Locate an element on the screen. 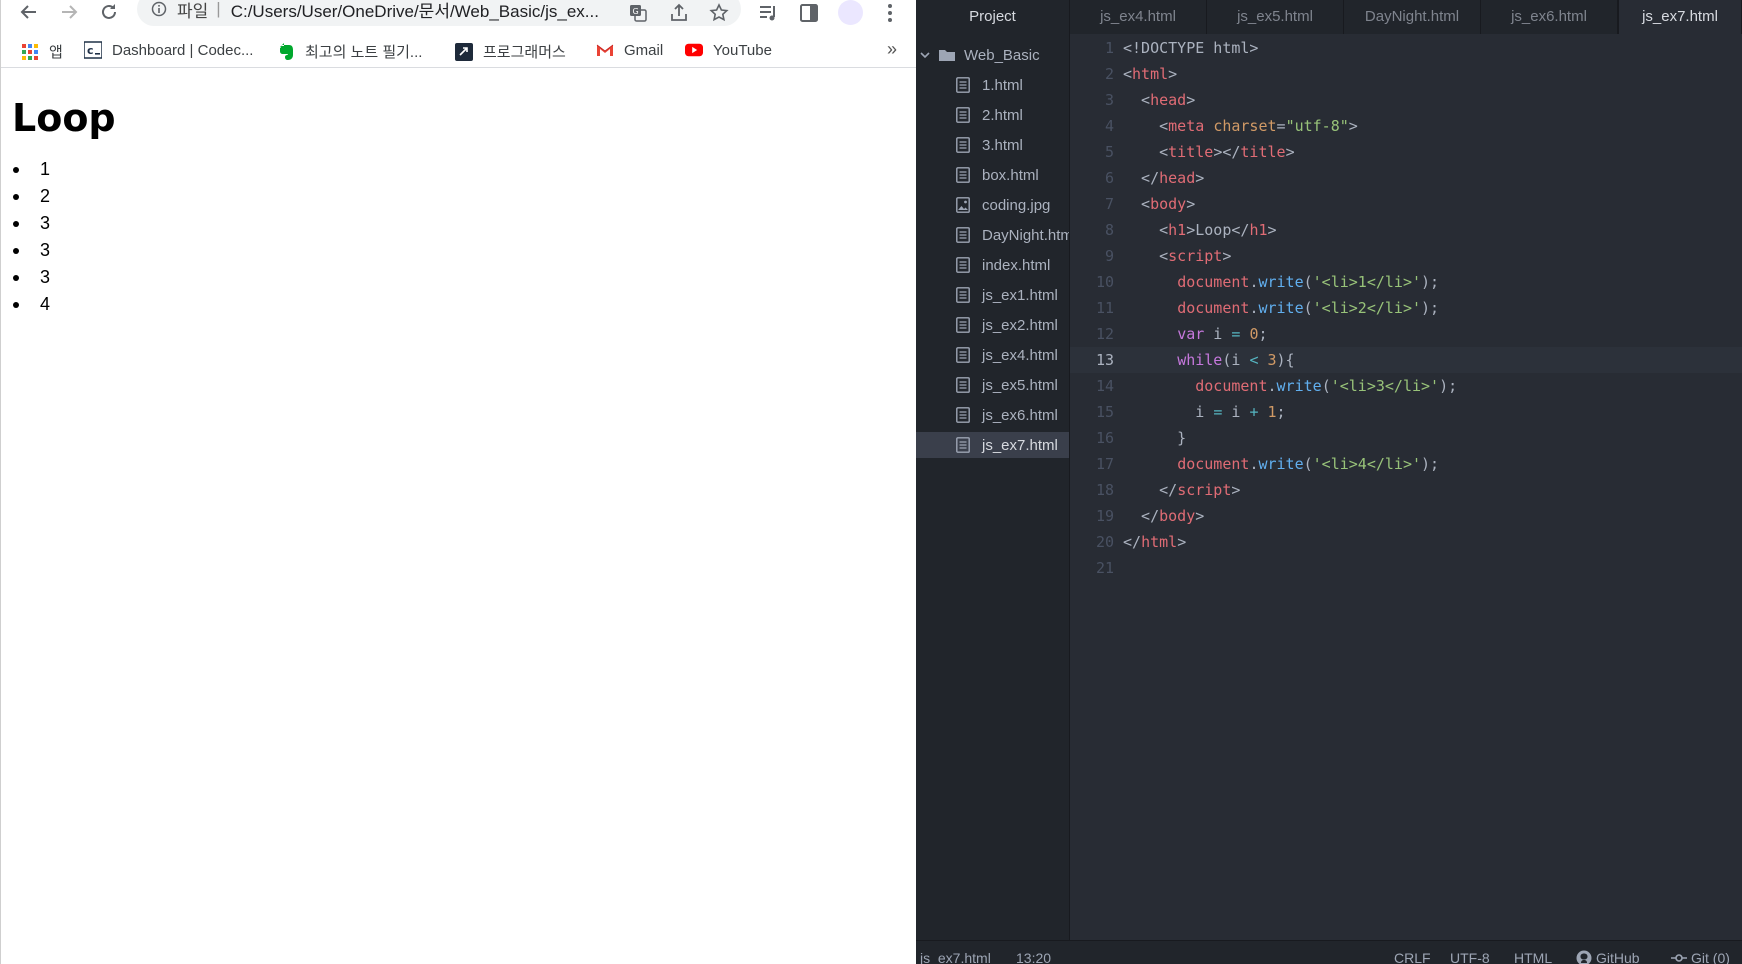  code-token: h1 is located at coordinates (1177, 230).